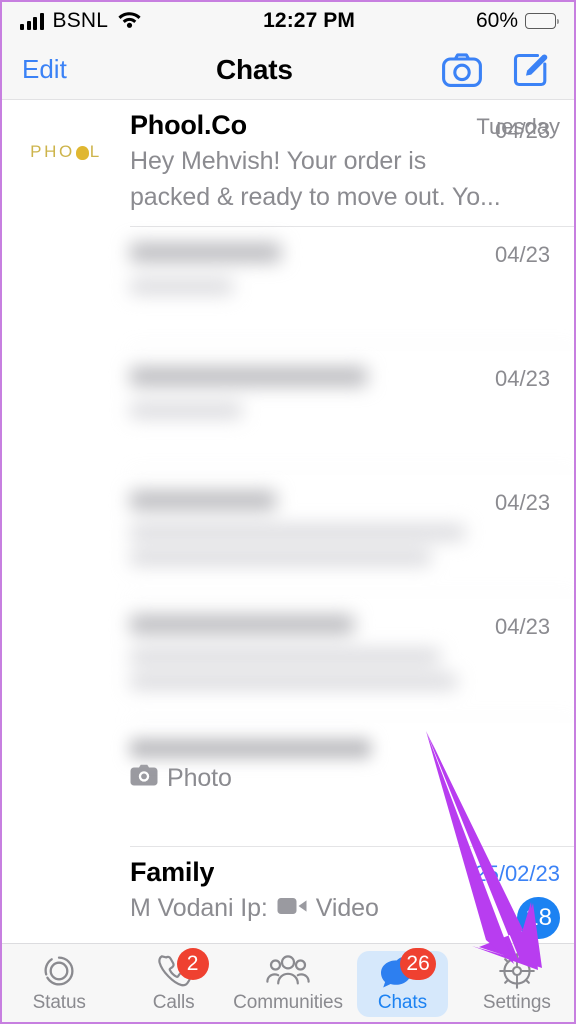  Describe the element at coordinates (44, 69) in the screenshot. I see `edit-button: Edit` at that location.